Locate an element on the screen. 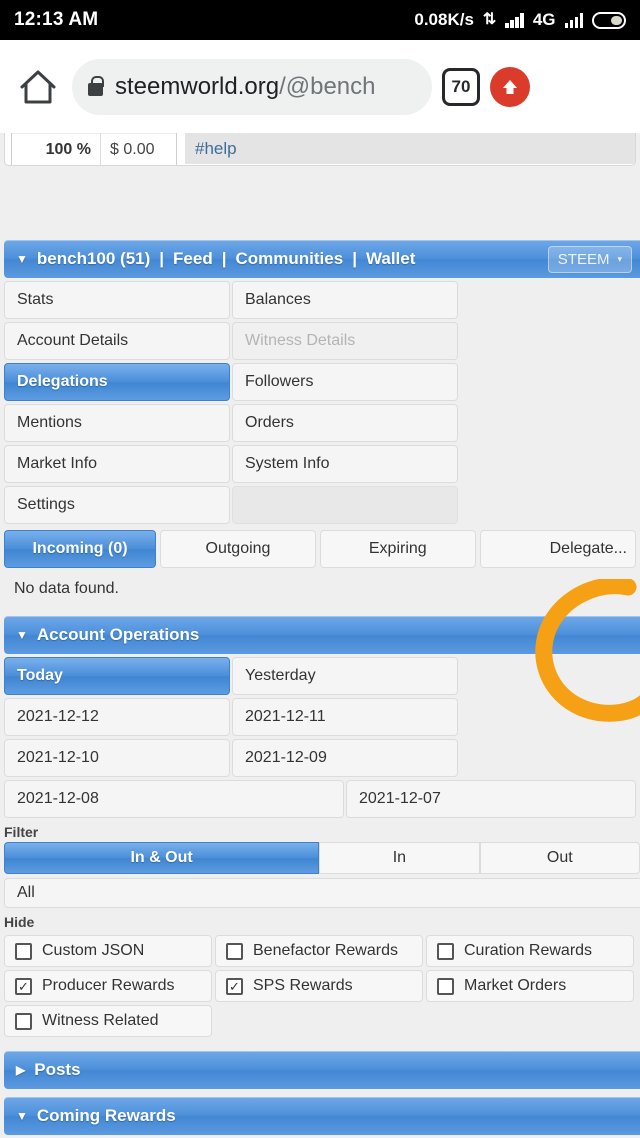 This screenshot has width=640, height=1138. currency-selector: STEEM ▾ is located at coordinates (589, 259).